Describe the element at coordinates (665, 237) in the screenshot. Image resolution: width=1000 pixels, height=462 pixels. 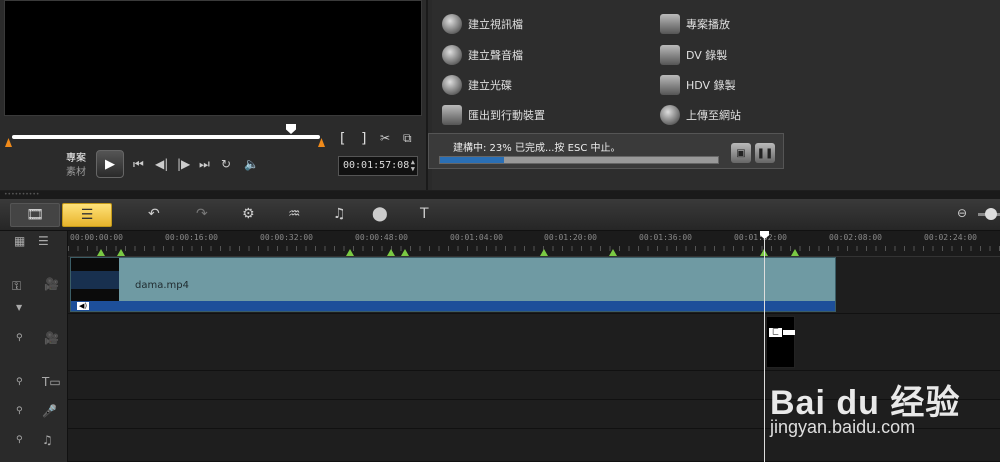
I see `ruler-label: 00:01:36:00` at that location.